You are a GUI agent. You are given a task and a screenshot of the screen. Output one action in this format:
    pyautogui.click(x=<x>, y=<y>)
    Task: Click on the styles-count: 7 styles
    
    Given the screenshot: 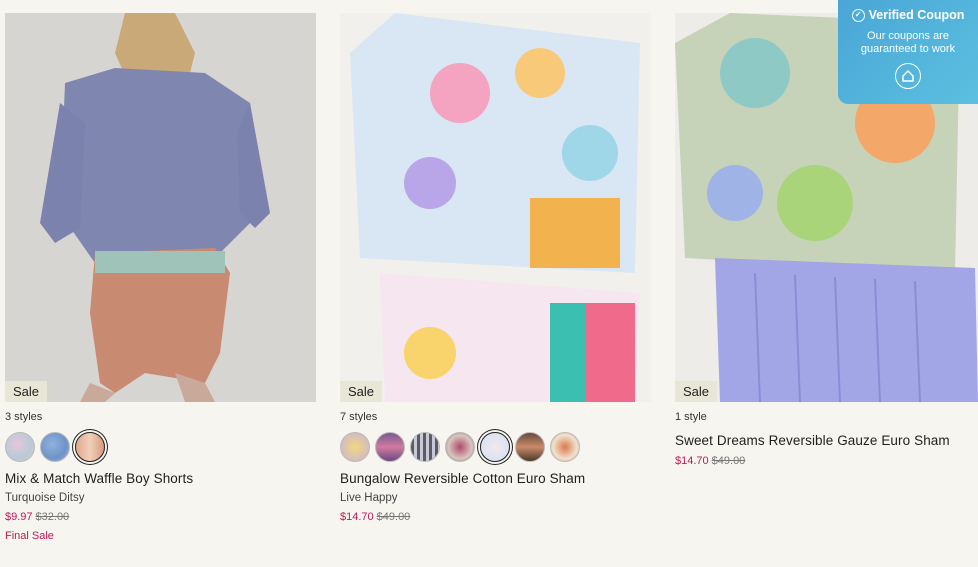 What is the action you would take?
    pyautogui.click(x=359, y=417)
    